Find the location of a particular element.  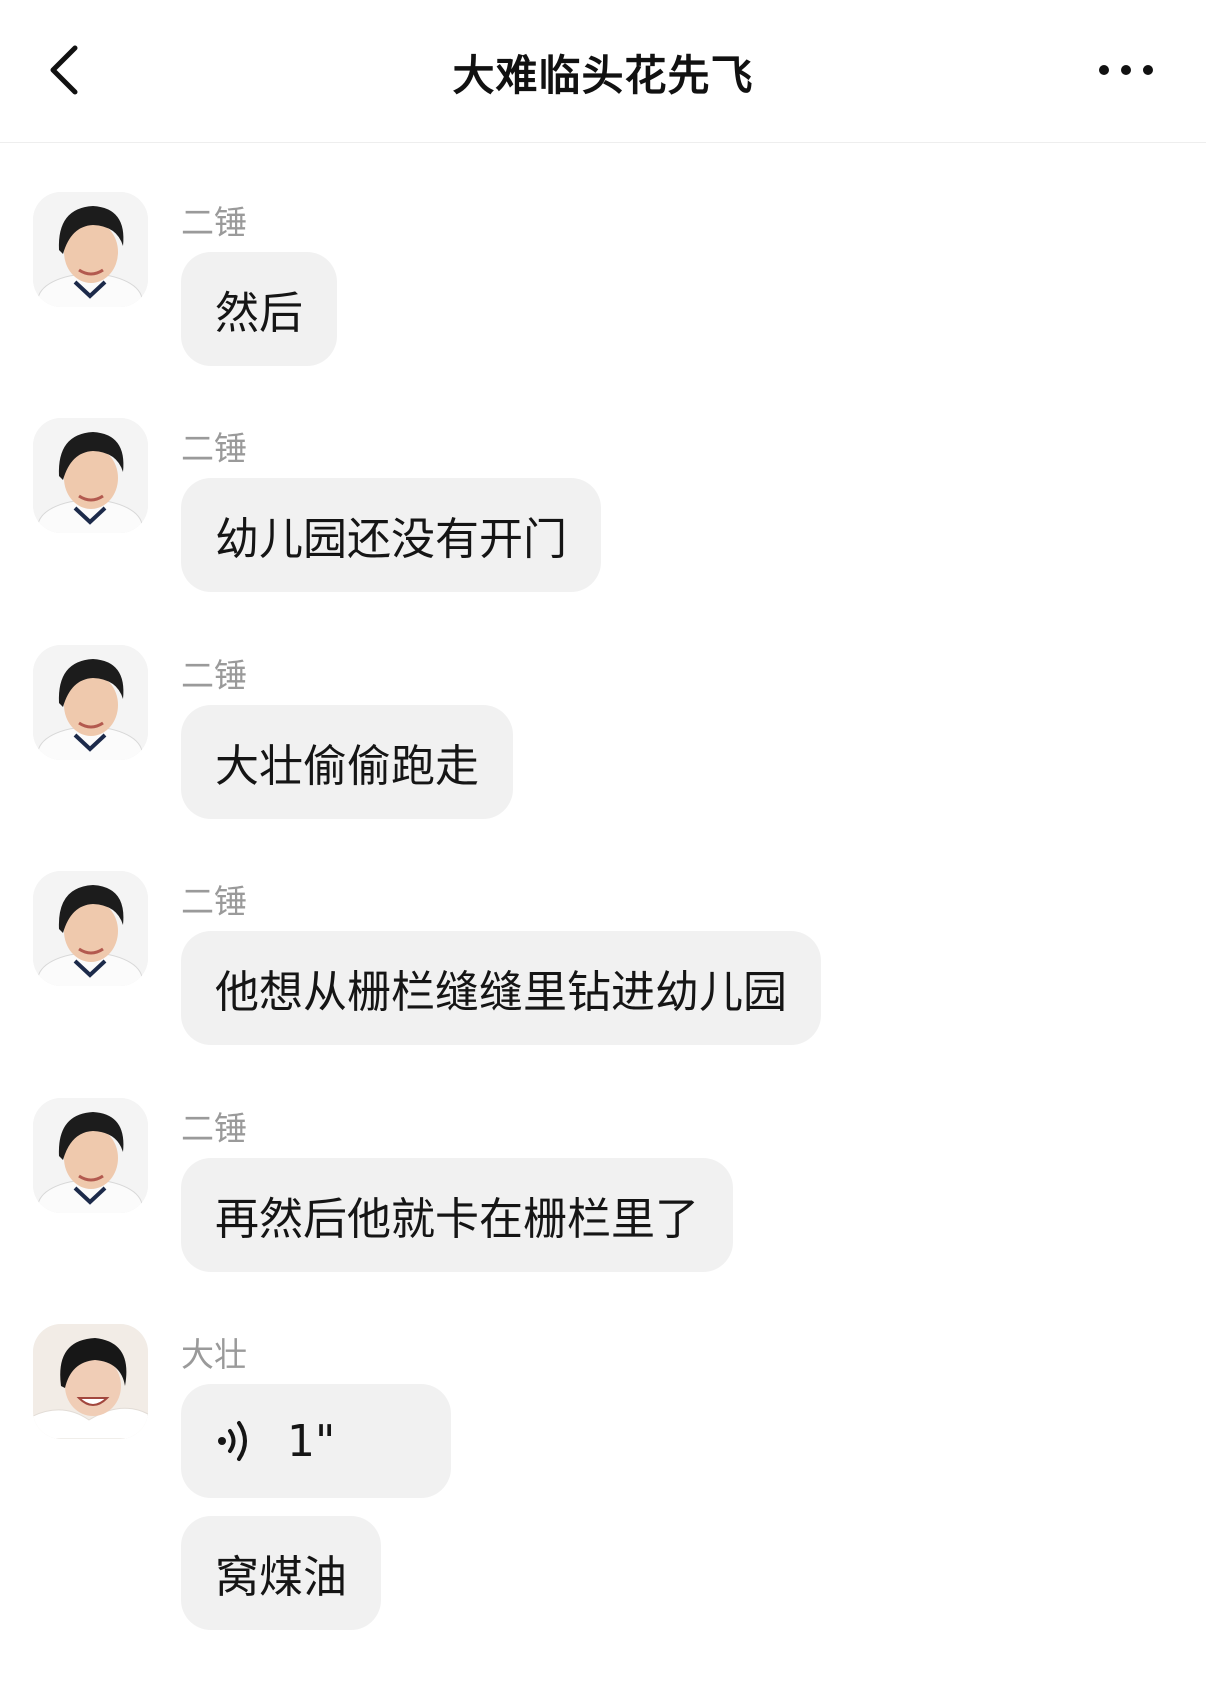

more-dots-icon is located at coordinates (1126, 70).